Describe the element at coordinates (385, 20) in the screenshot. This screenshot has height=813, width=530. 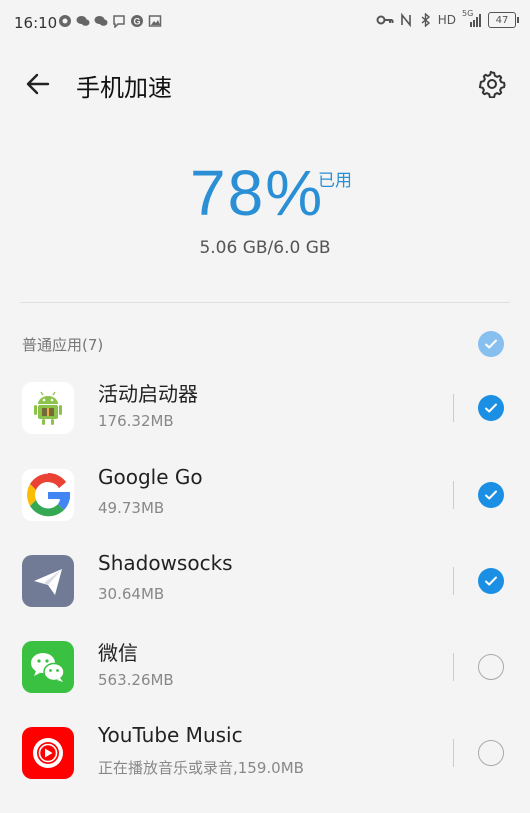
I see `key-icon` at that location.